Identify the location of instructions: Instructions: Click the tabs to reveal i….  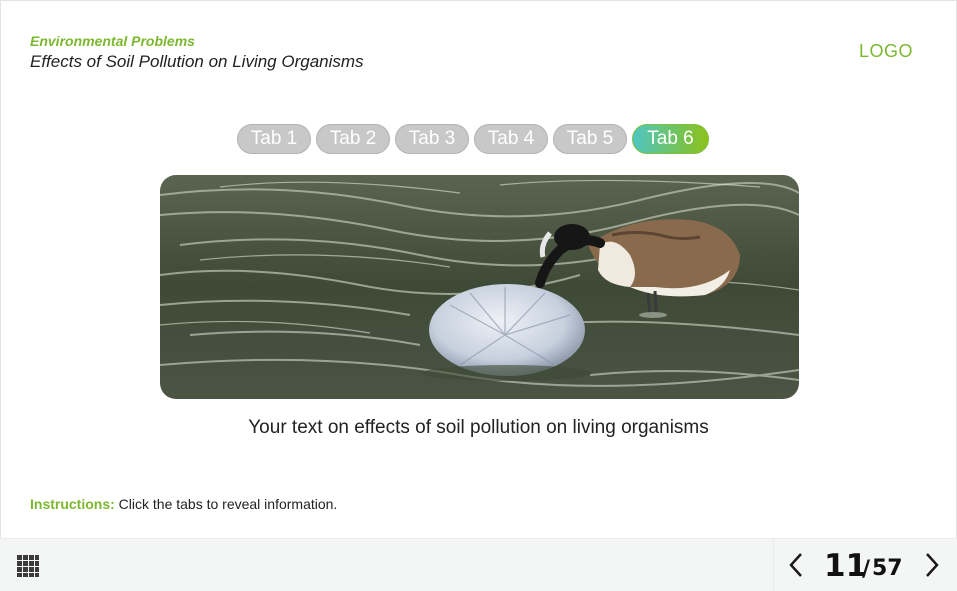
(183, 504).